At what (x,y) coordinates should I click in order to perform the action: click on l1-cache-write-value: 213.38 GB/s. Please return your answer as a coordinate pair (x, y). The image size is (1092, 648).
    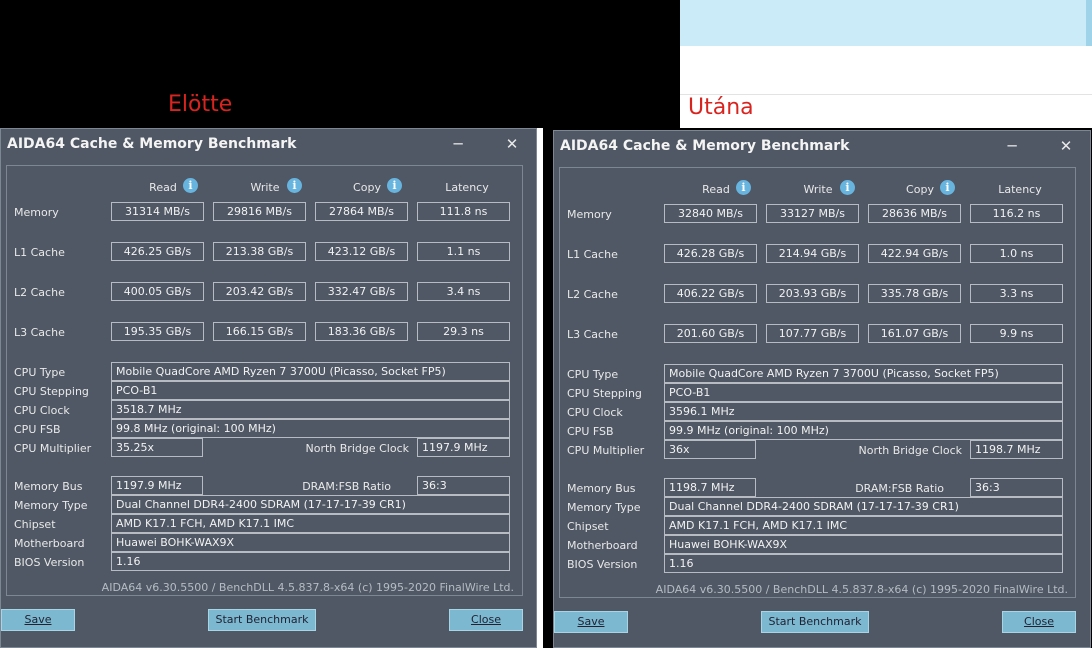
    Looking at the image, I should click on (259, 251).